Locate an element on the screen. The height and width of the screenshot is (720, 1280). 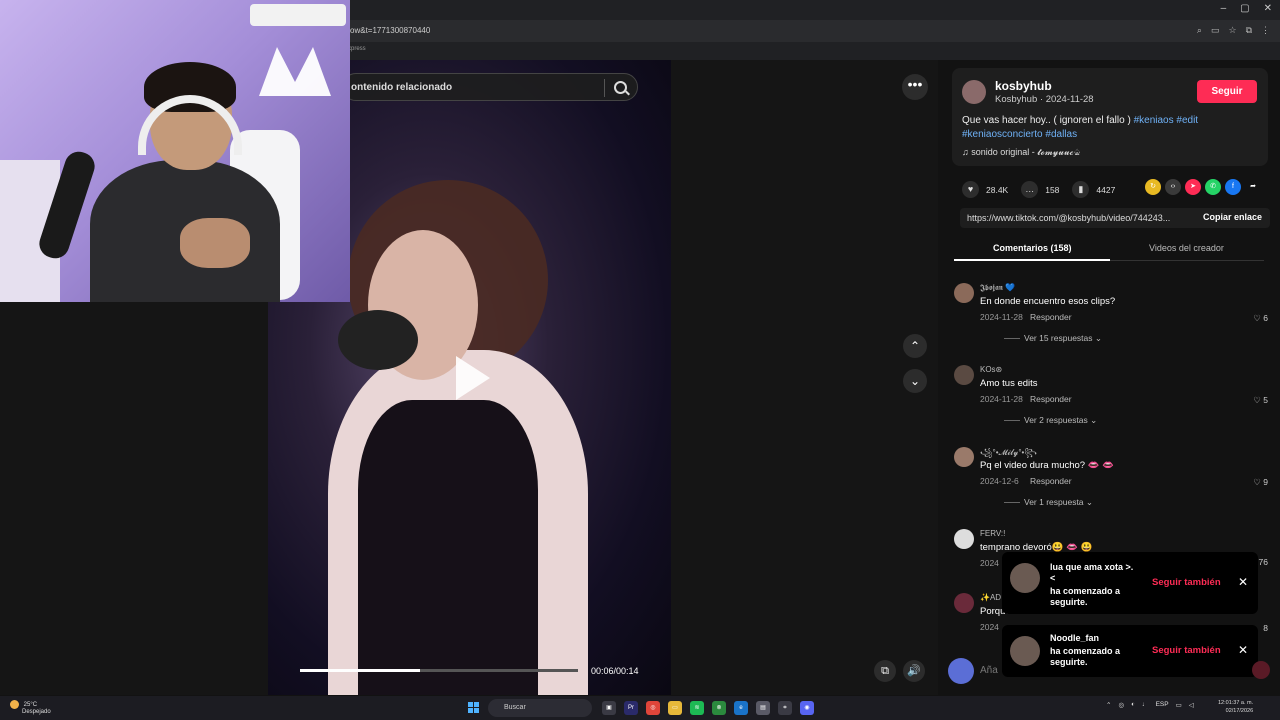
follower-name: lua que ama xota >. is located at coordinates (1091, 567).